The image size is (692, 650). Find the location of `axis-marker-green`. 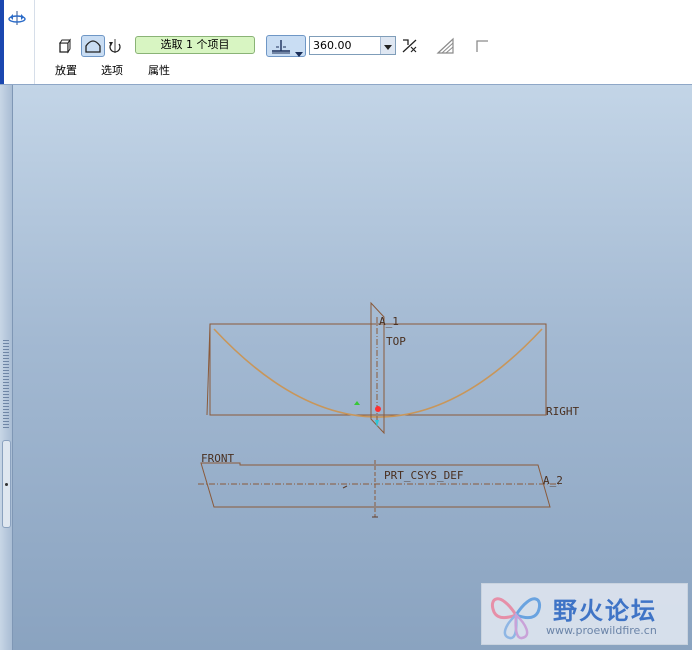

axis-marker-green is located at coordinates (357, 403).